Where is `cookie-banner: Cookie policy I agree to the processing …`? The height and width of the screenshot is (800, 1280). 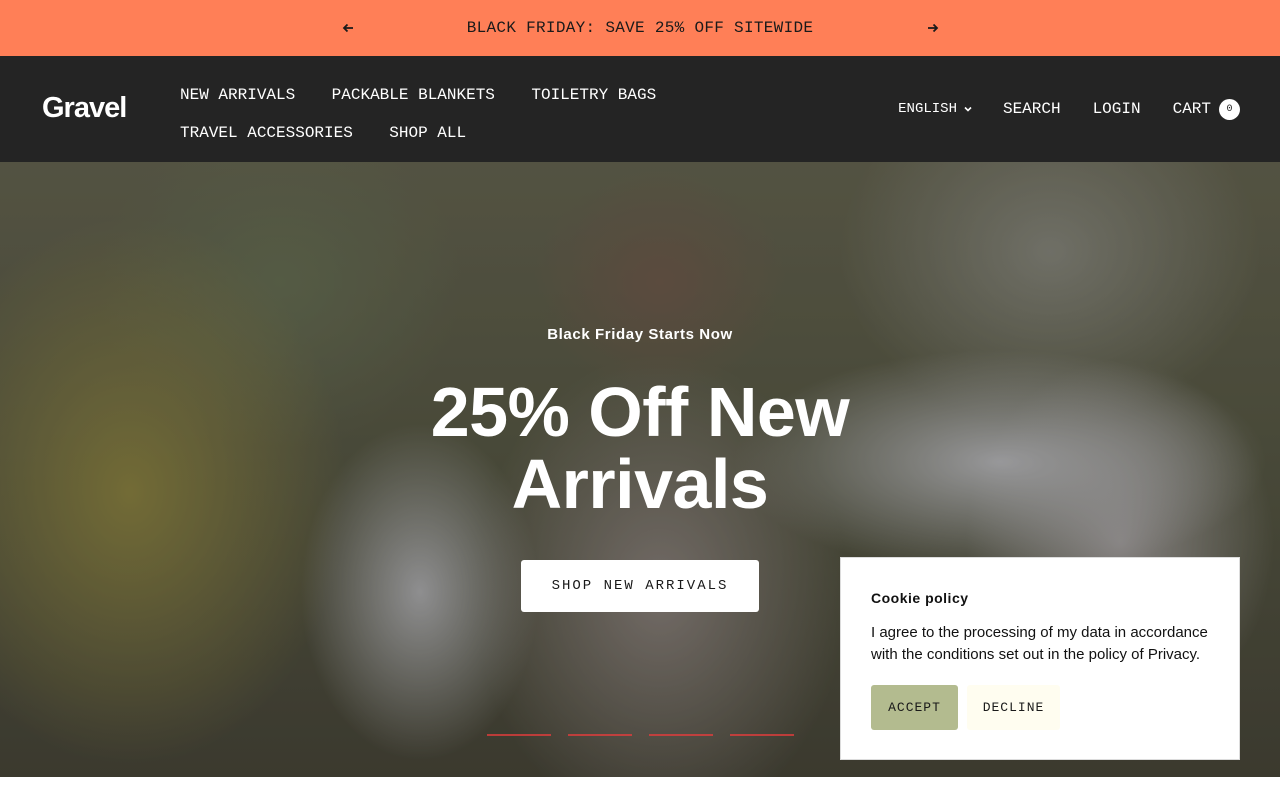 cookie-banner: Cookie policy I agree to the processing … is located at coordinates (1040, 658).